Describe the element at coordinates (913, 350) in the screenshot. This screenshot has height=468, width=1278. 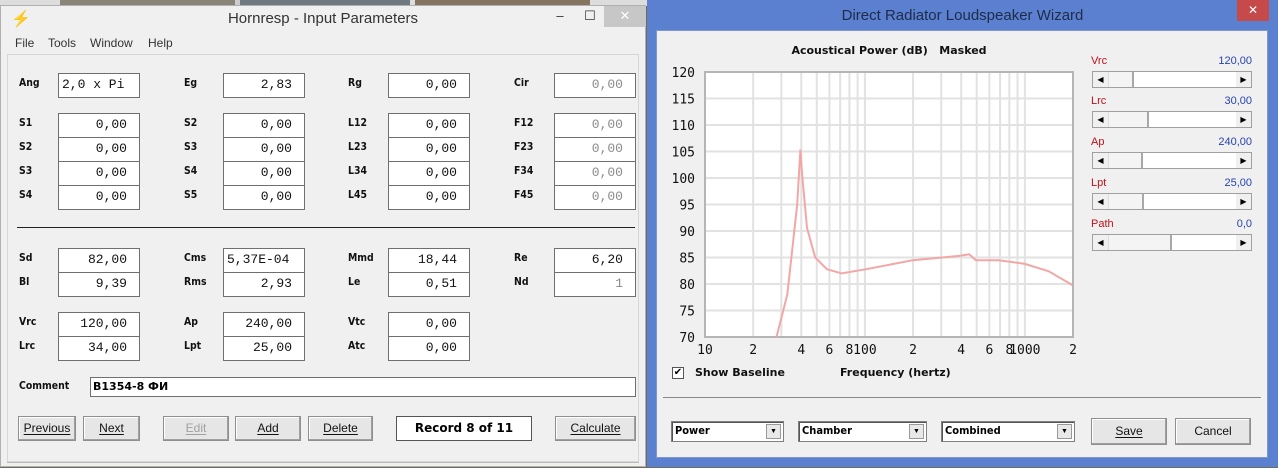
I see `x-tick-label: 2` at that location.